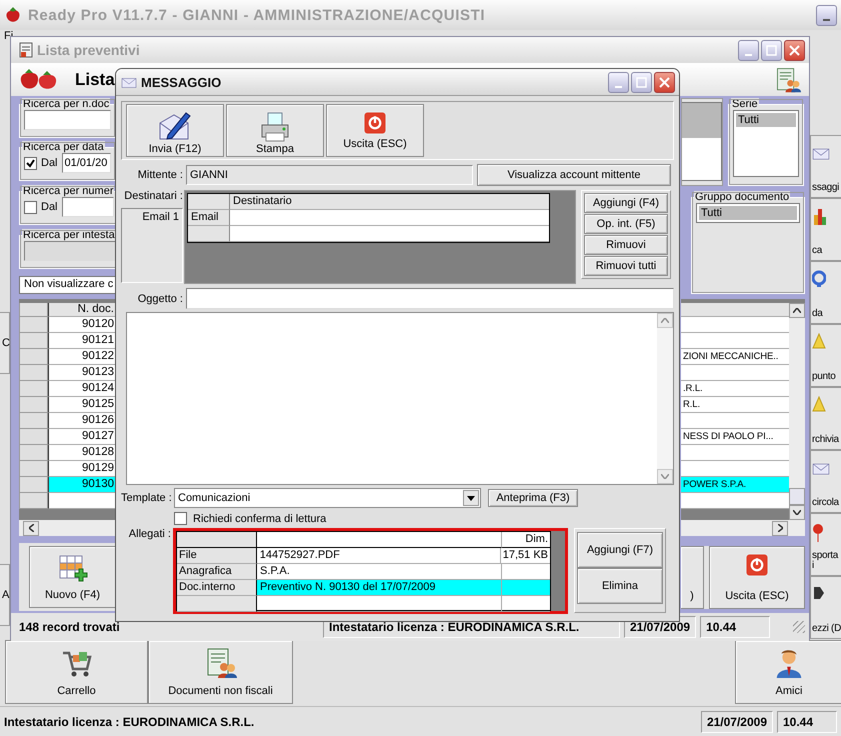 The width and height of the screenshot is (841, 736). What do you see at coordinates (574, 175) in the screenshot?
I see `view-account-button: Visualizza account mittente` at bounding box center [574, 175].